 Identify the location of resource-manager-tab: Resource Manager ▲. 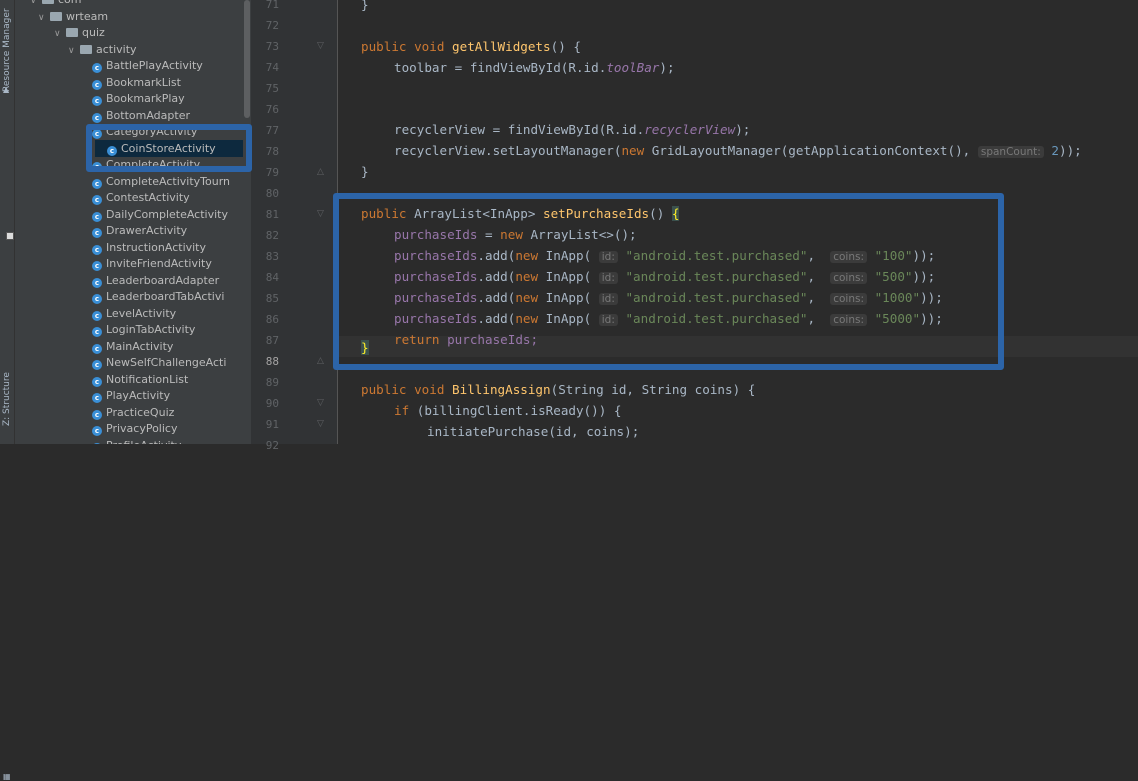
(7, 47).